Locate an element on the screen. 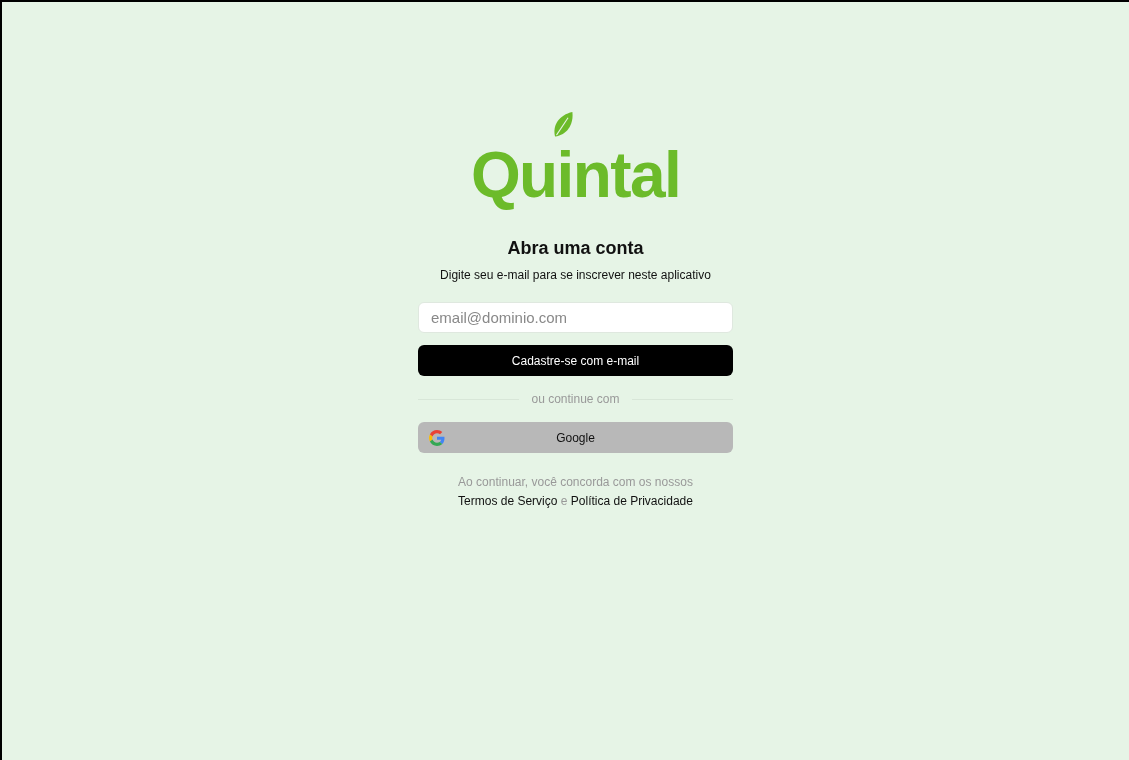  legal-notice: Ao continuar, você concorda com os nossos Termos de Serviço e Política de Privacidade is located at coordinates (575, 492).